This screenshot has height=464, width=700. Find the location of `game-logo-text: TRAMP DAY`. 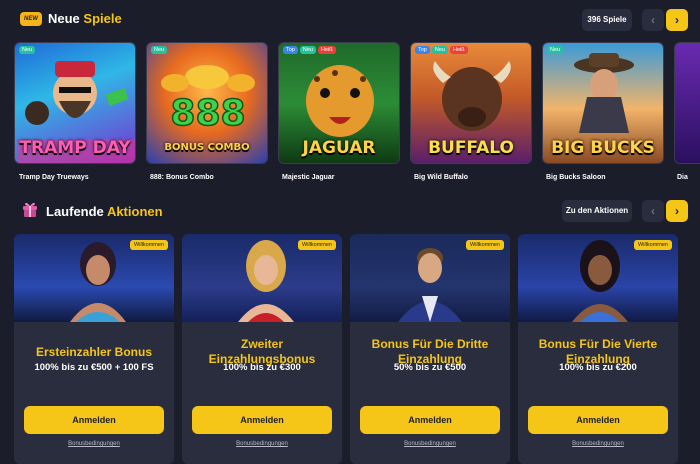

game-logo-text: TRAMP DAY is located at coordinates (75, 148).